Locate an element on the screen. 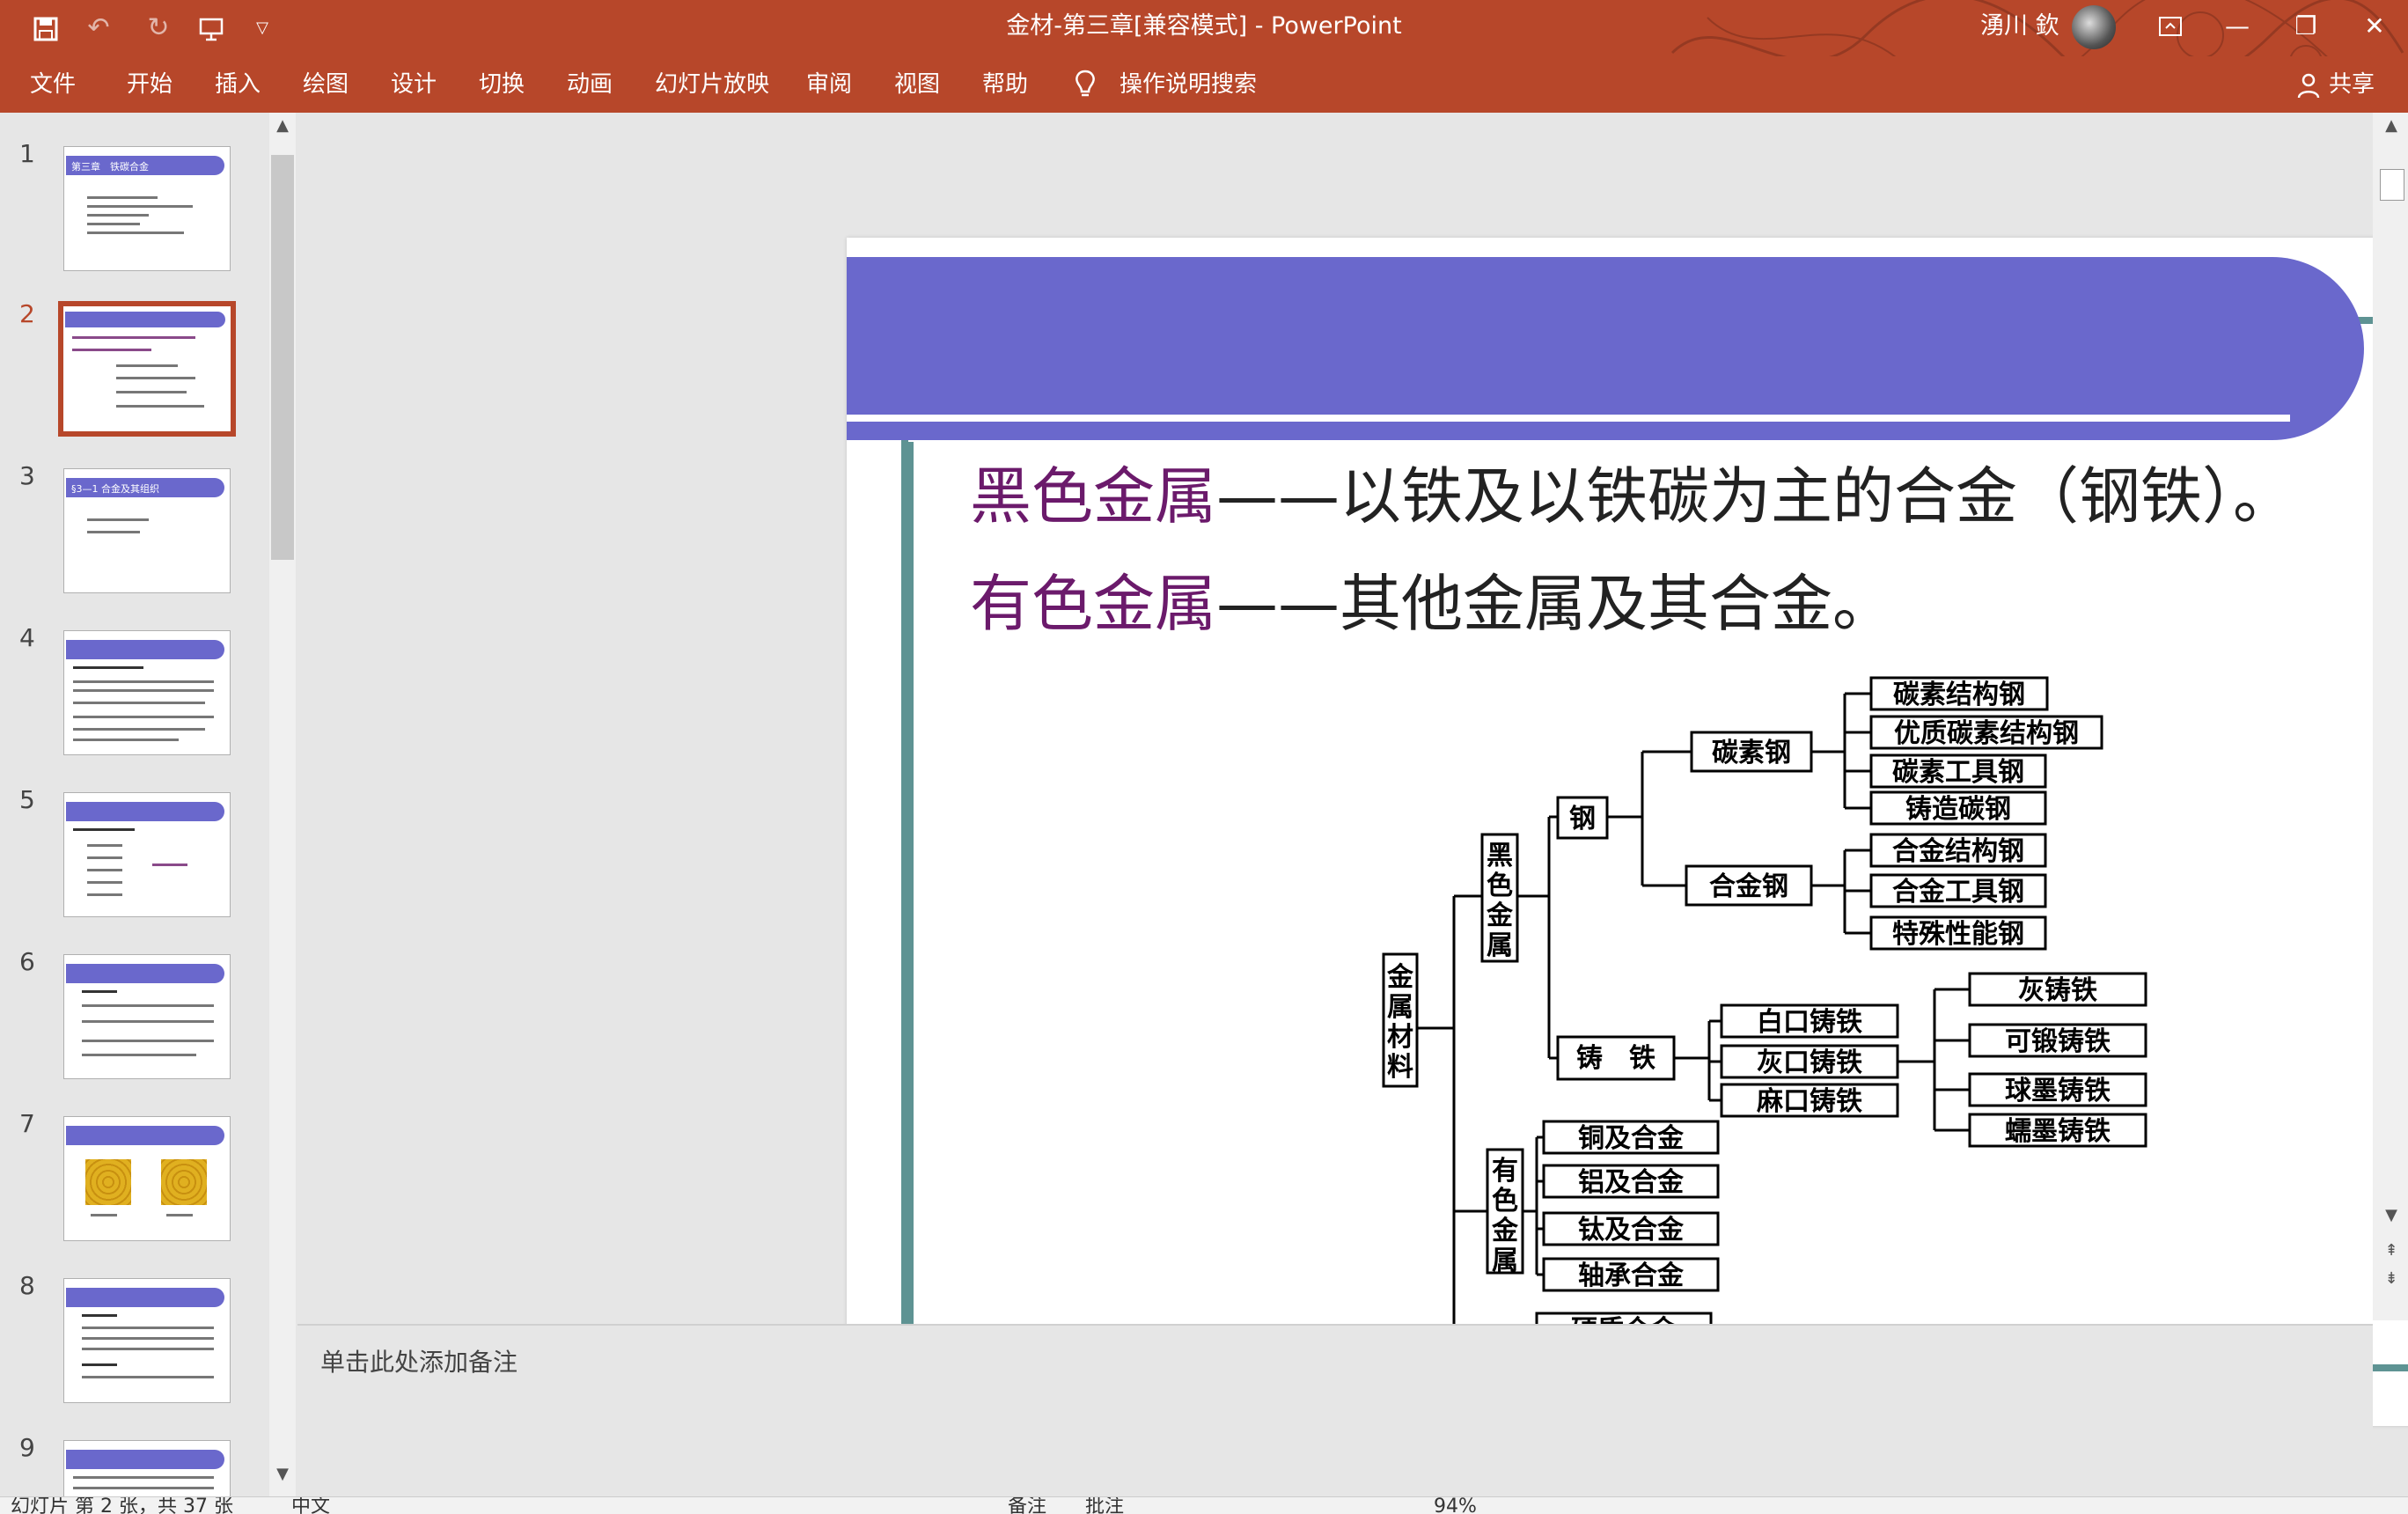  restore-icon: ❐ is located at coordinates (2306, 26).